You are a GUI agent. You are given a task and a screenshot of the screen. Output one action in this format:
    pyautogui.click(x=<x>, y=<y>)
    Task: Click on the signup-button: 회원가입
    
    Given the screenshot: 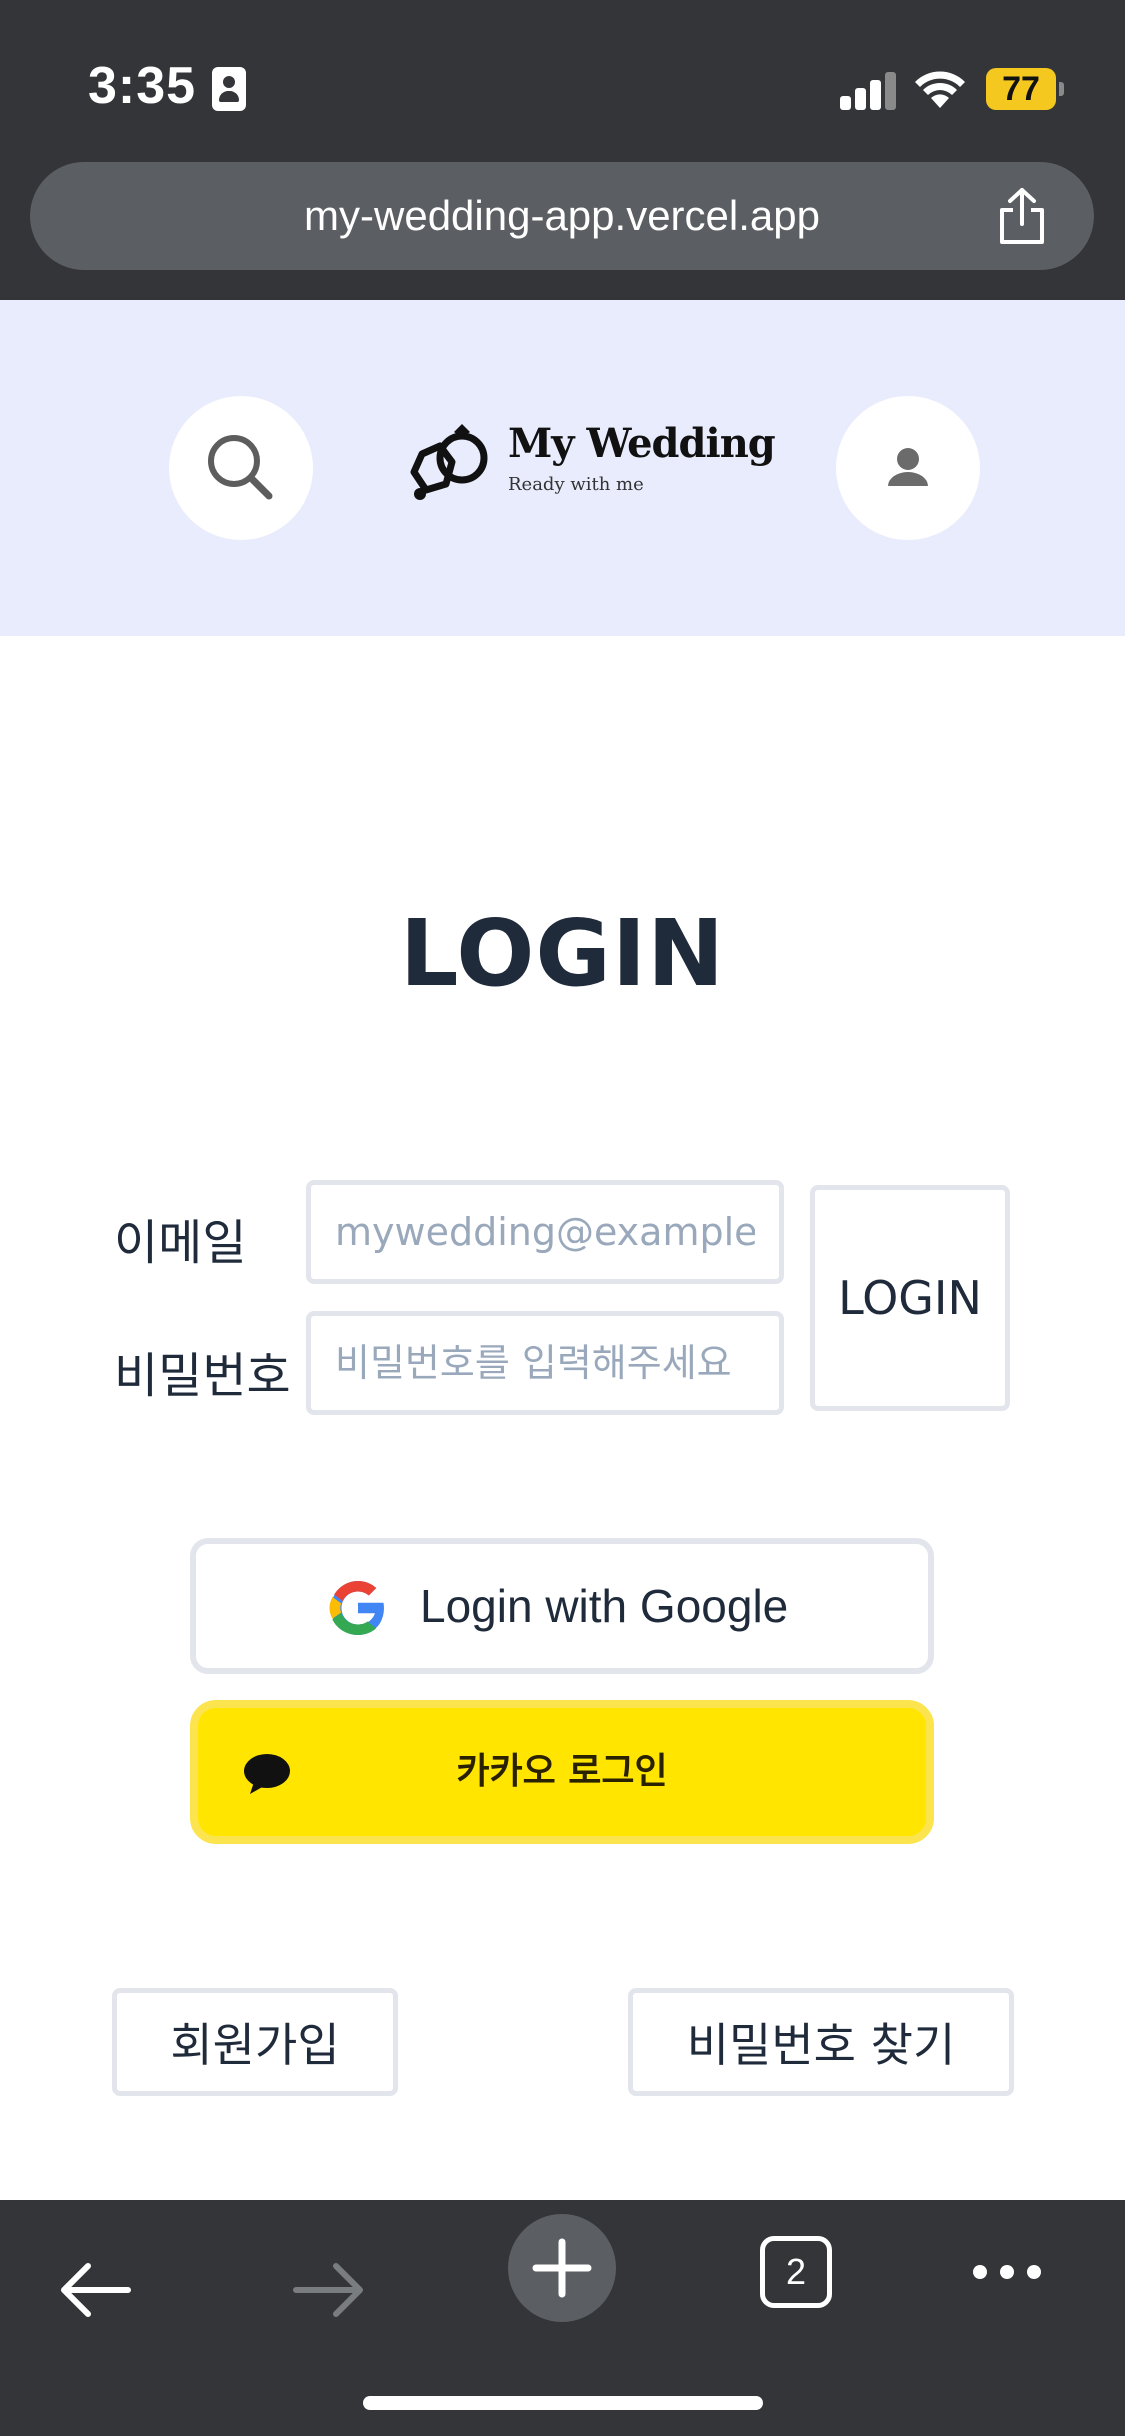 What is the action you would take?
    pyautogui.click(x=255, y=2042)
    